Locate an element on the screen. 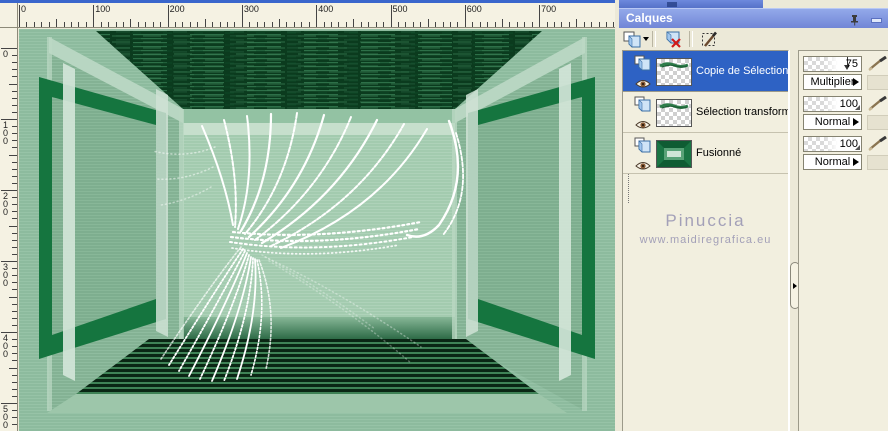  blend-mode-value: Multiplier is located at coordinates (832, 82).